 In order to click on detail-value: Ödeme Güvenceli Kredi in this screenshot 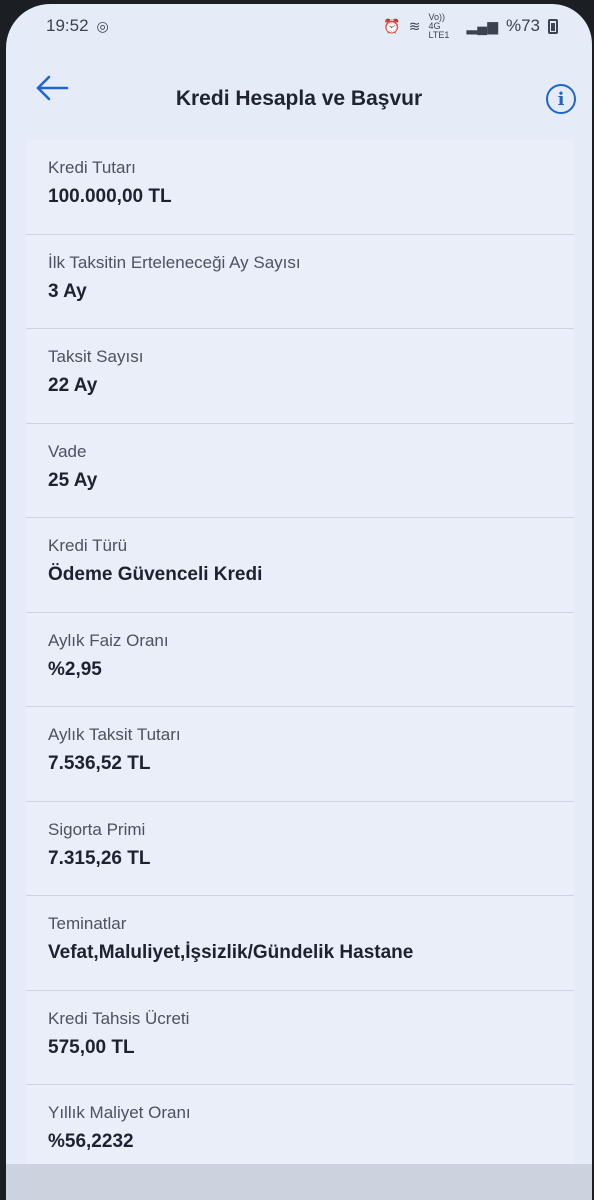, I will do `click(155, 574)`.